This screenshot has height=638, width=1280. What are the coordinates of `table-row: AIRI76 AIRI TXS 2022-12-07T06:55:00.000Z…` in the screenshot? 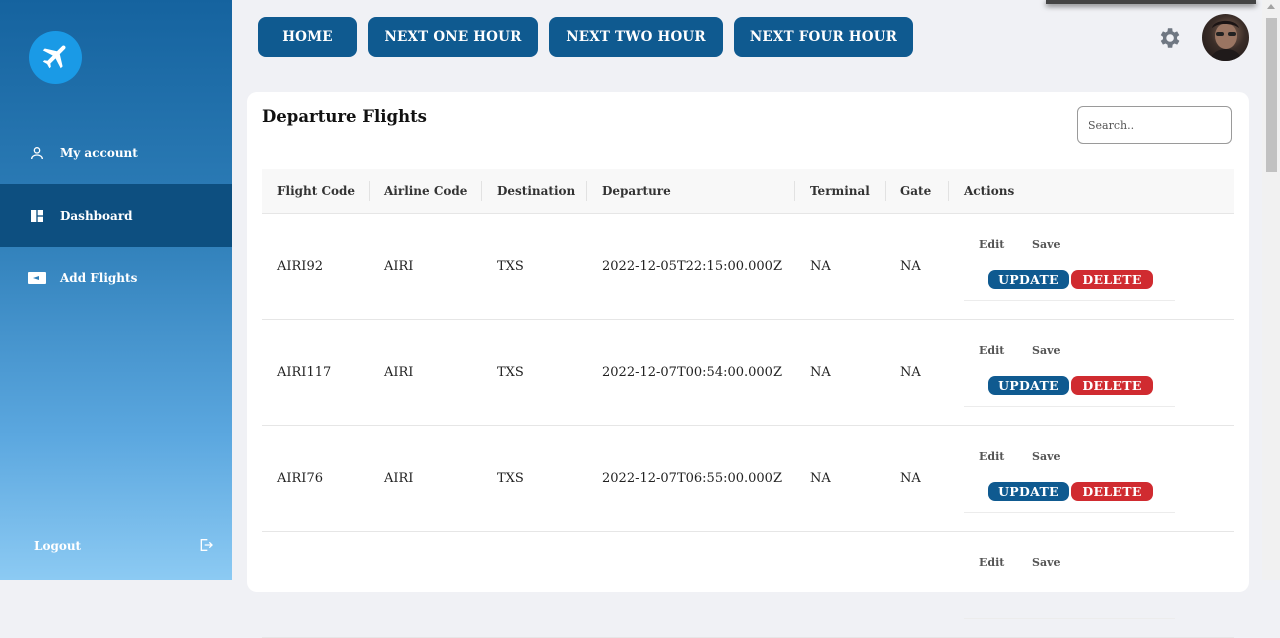 It's located at (748, 478).